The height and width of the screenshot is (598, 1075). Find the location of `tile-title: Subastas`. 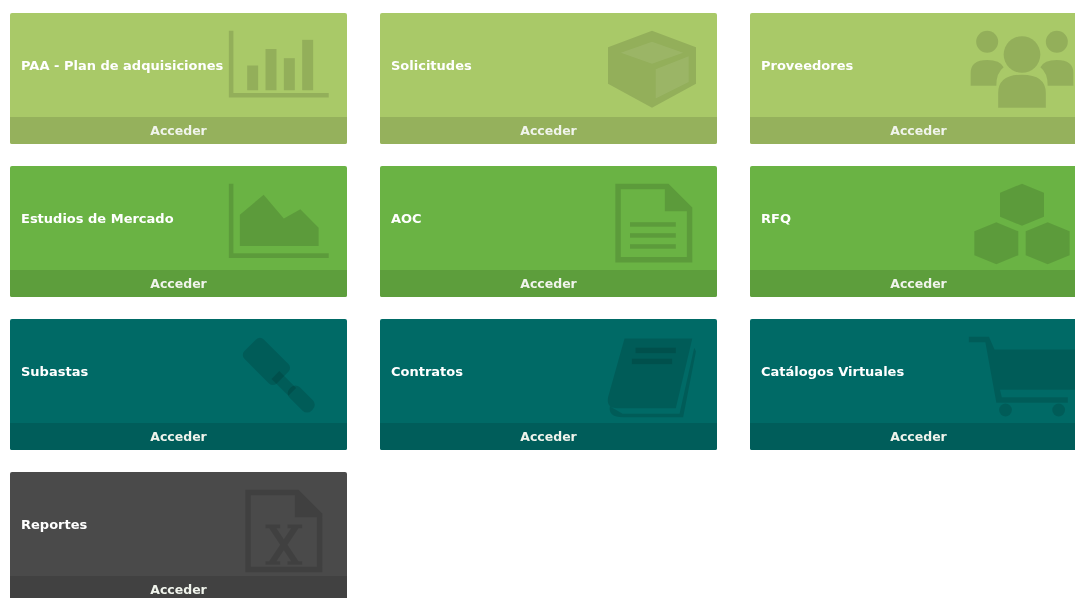

tile-title: Subastas is located at coordinates (55, 371).